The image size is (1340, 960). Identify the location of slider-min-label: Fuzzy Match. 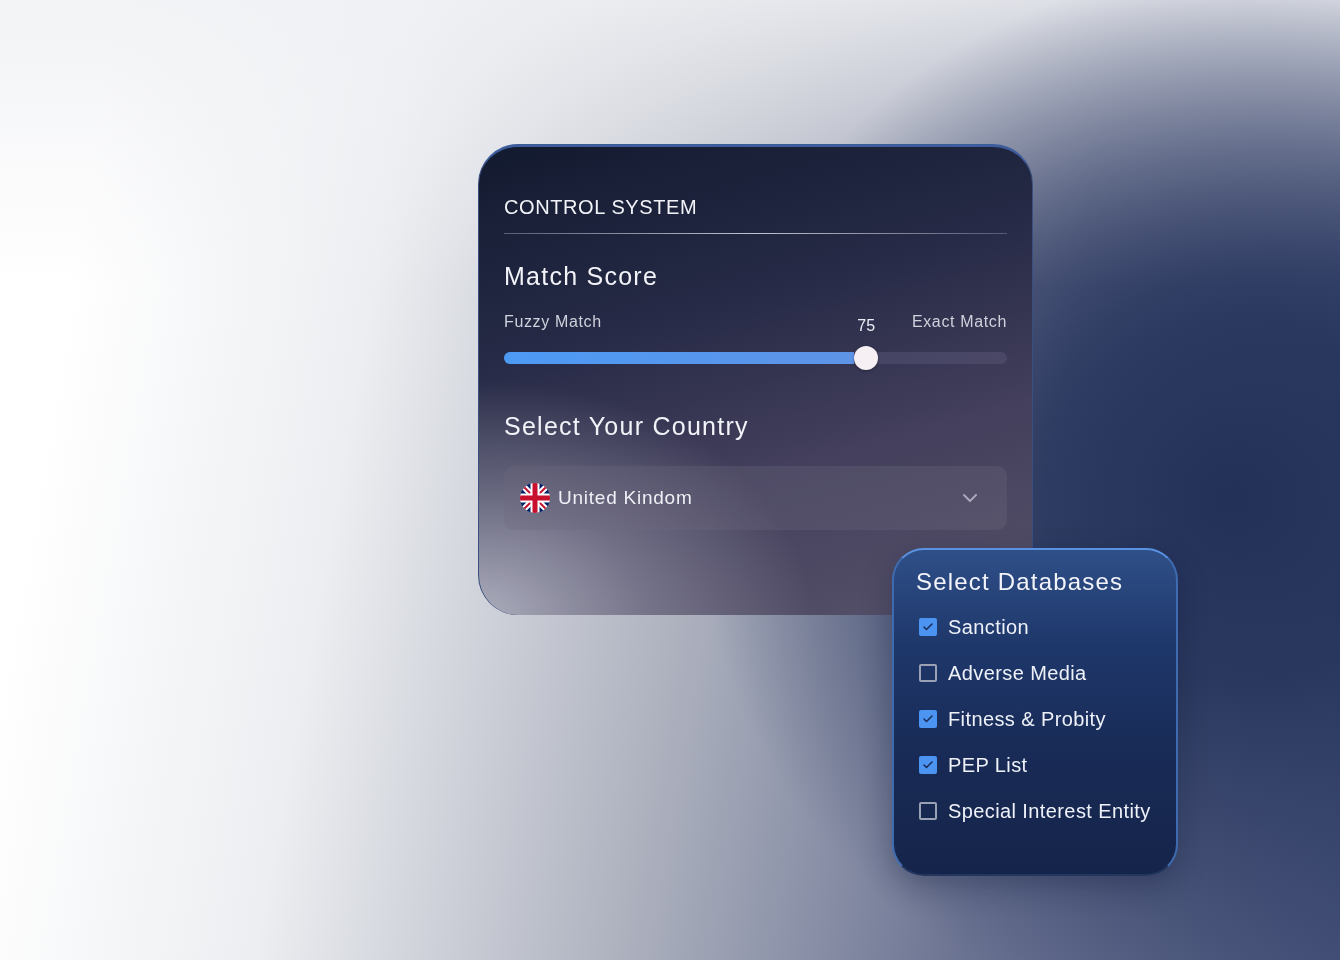
(553, 322).